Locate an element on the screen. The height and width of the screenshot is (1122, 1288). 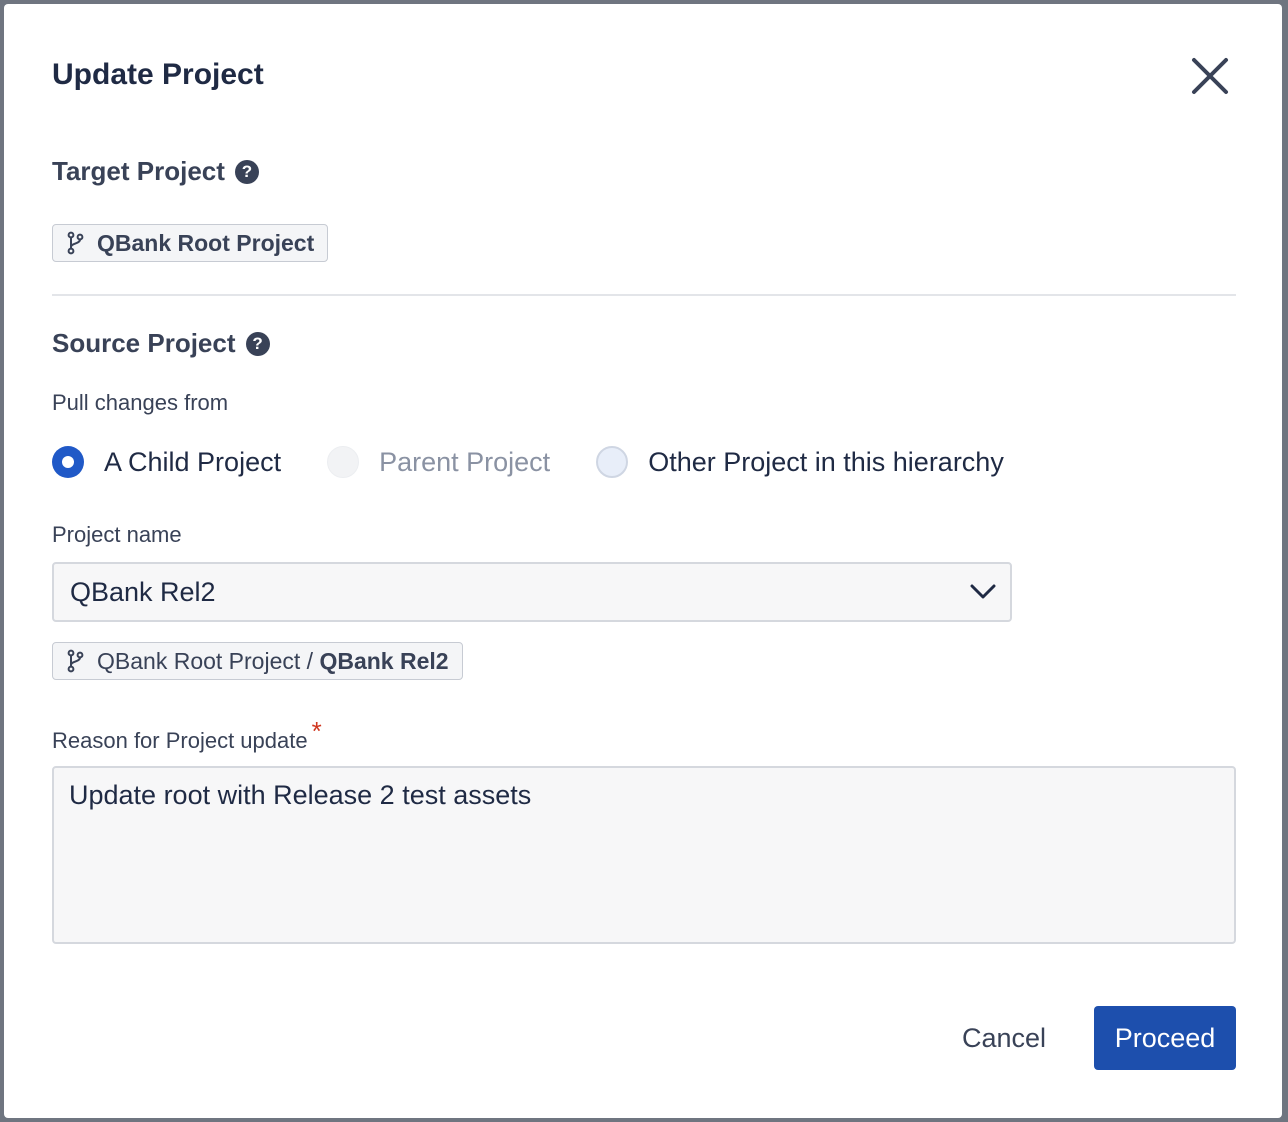
target-project-chip: QBank Root Project is located at coordinates (190, 243).